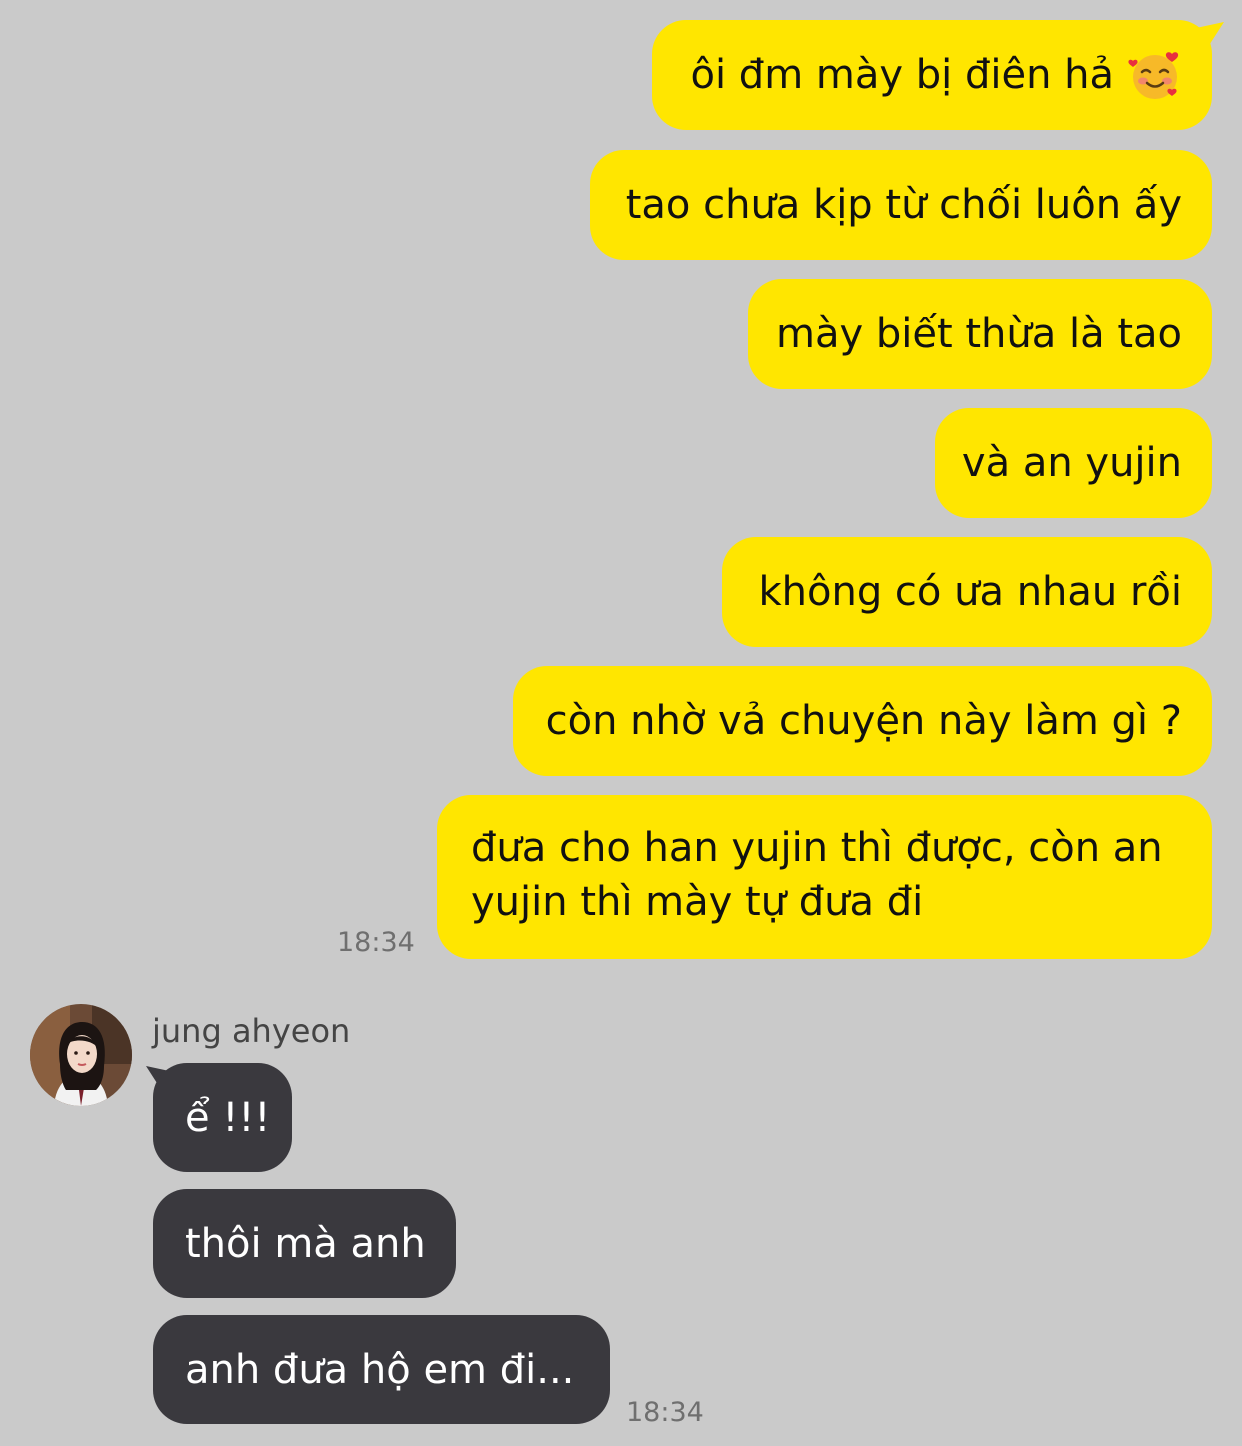 Image resolution: width=1242 pixels, height=1446 pixels. Describe the element at coordinates (970, 592) in the screenshot. I see `message-text: không có ưa nhau rồi` at that location.